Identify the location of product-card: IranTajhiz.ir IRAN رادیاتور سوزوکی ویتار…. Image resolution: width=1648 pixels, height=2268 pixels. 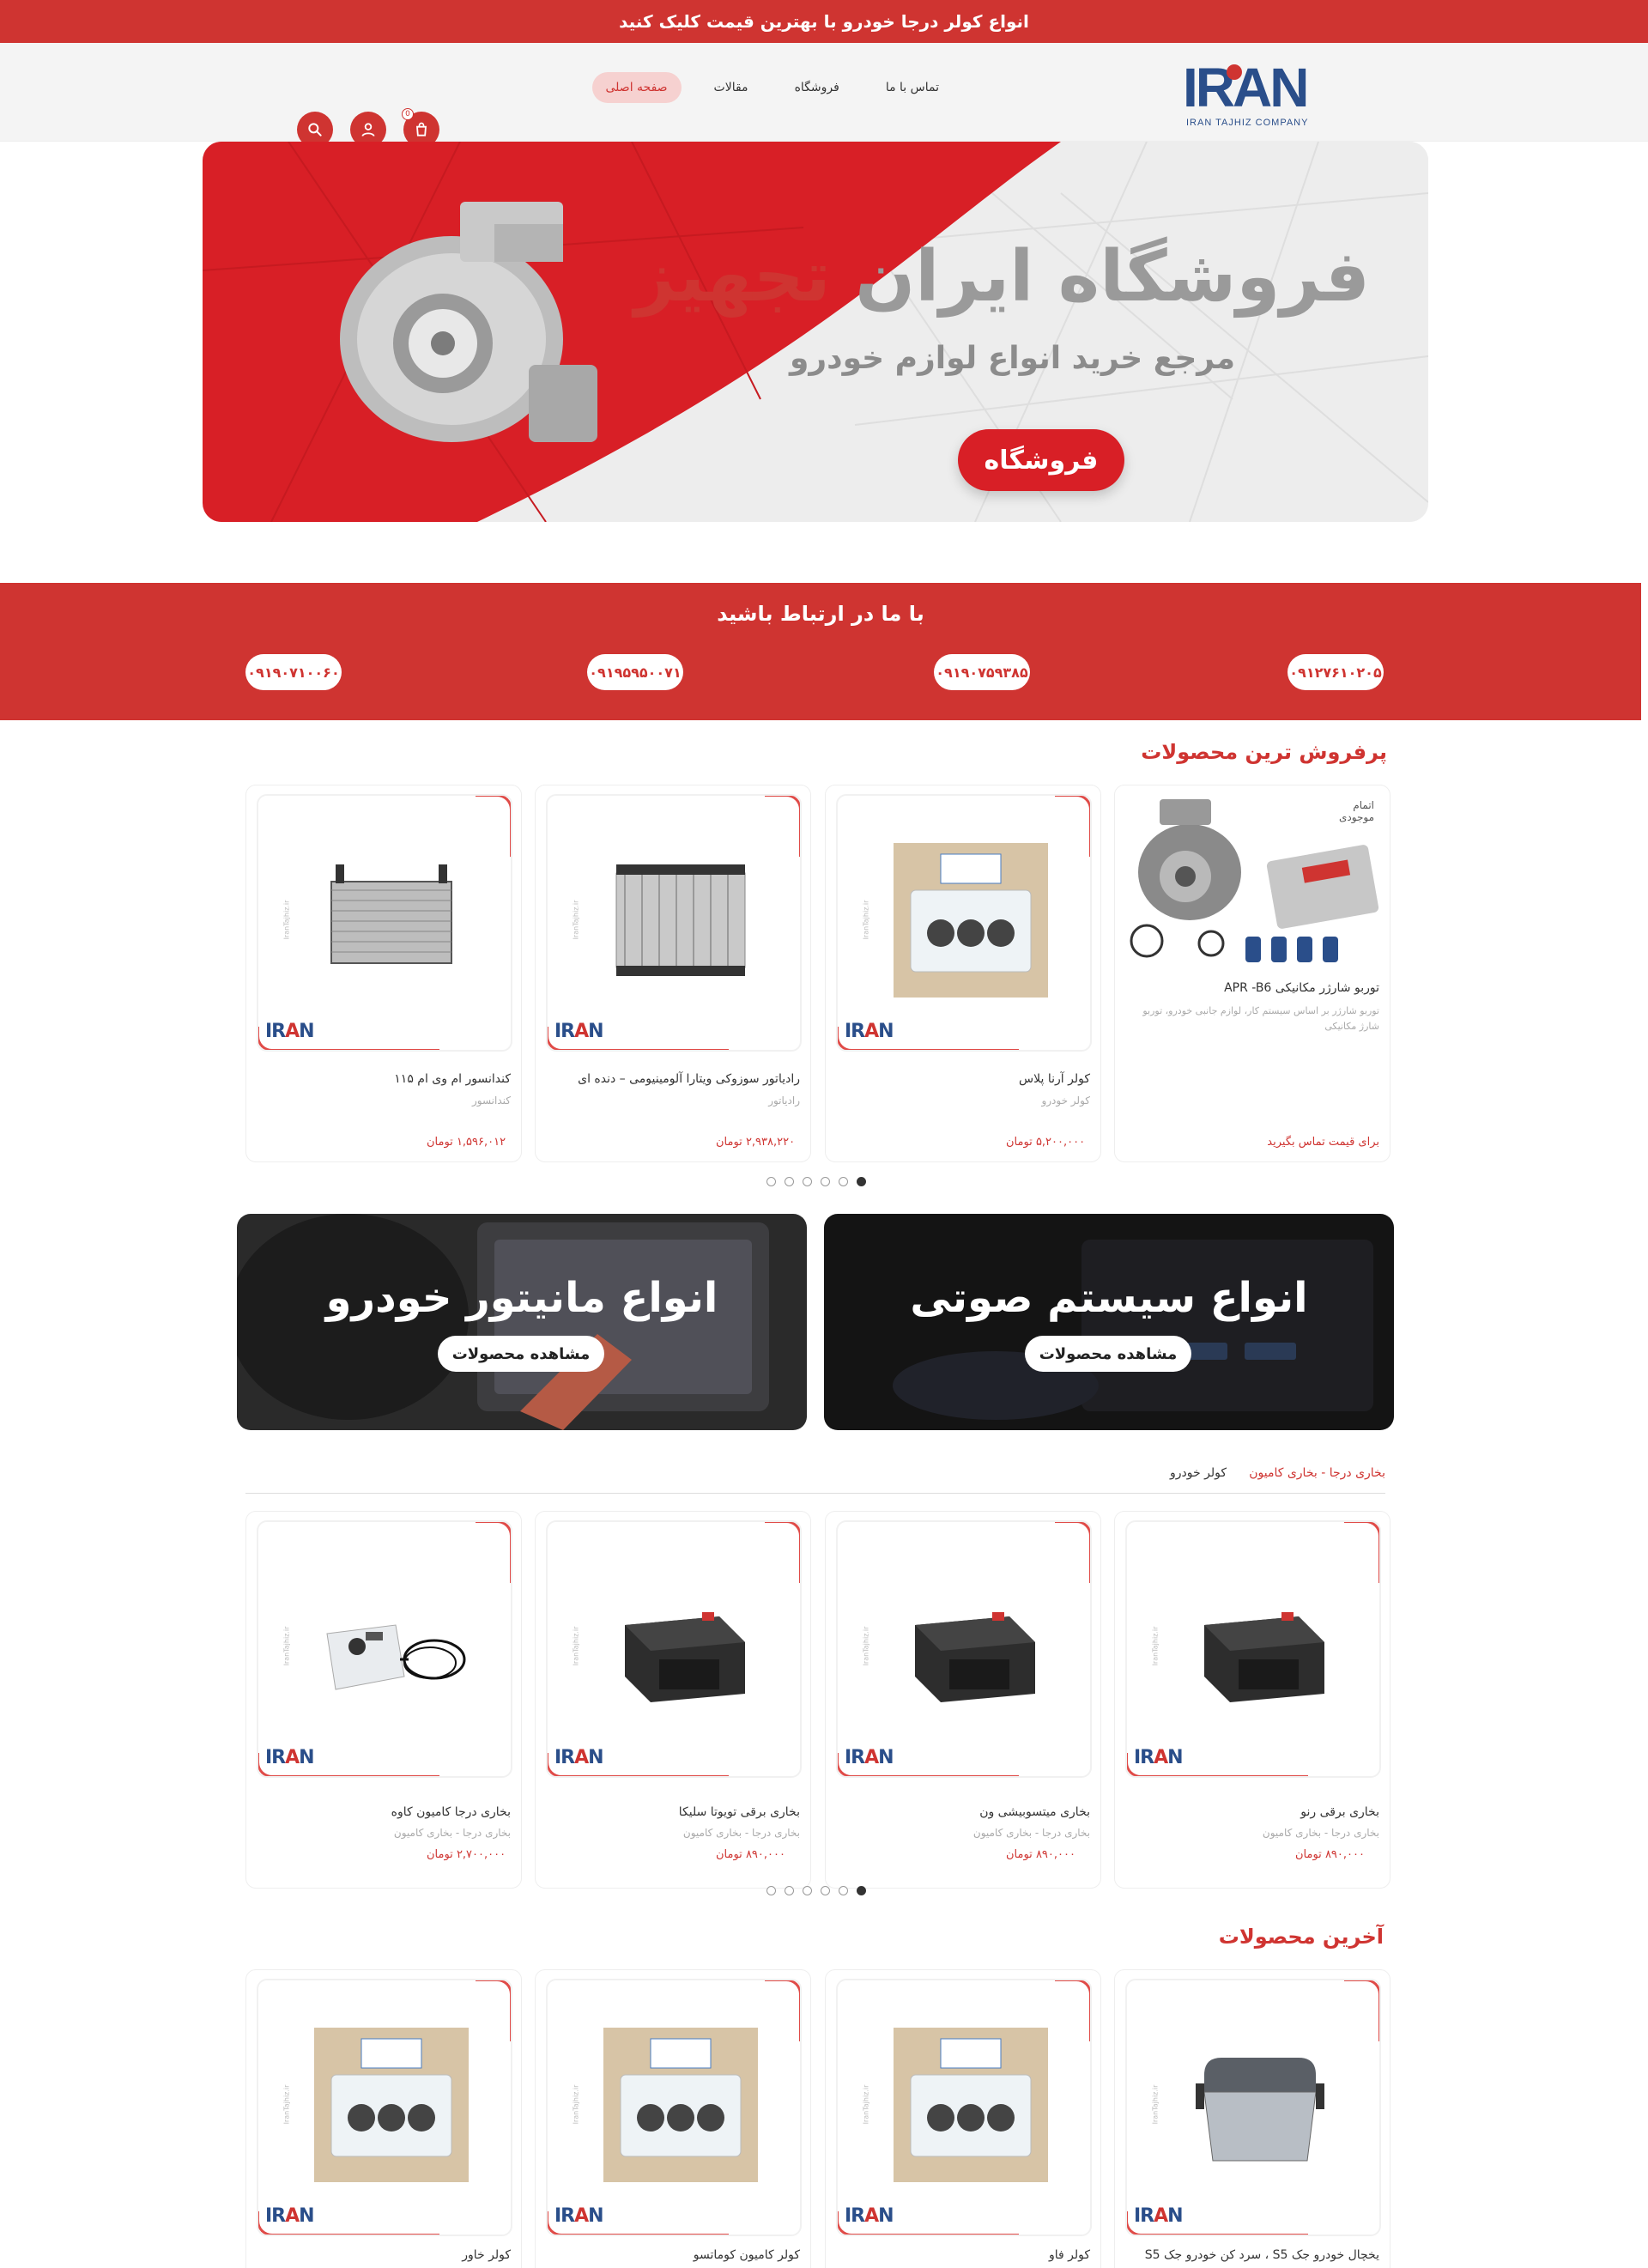
(673, 973).